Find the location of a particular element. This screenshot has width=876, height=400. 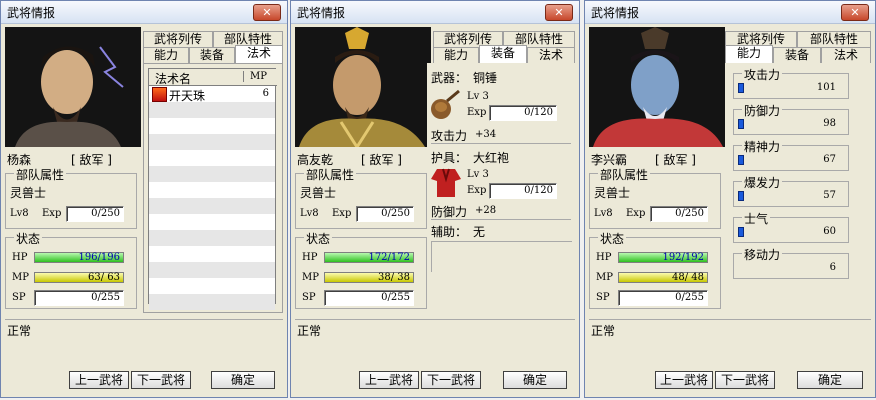

weapon-level: Lv 3 is located at coordinates (478, 96).